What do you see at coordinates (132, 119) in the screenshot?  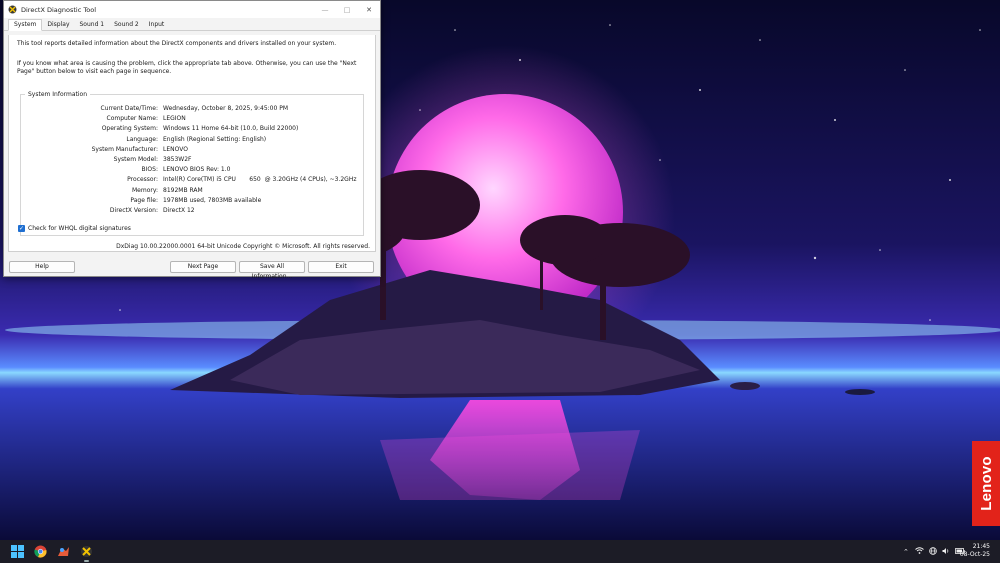 I see `info-label: Computer Name:` at bounding box center [132, 119].